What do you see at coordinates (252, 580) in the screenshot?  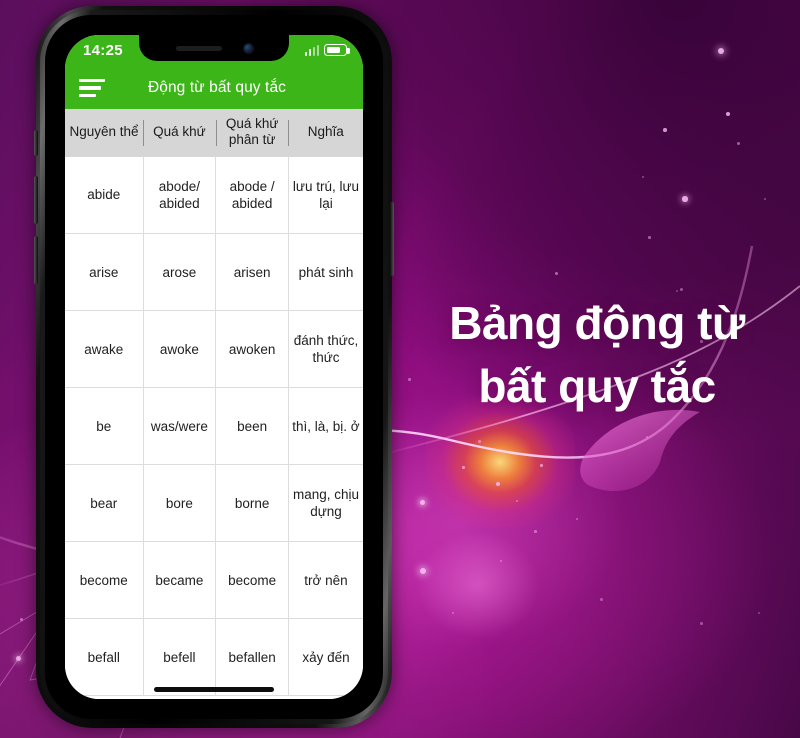 I see `cell-participle: become` at bounding box center [252, 580].